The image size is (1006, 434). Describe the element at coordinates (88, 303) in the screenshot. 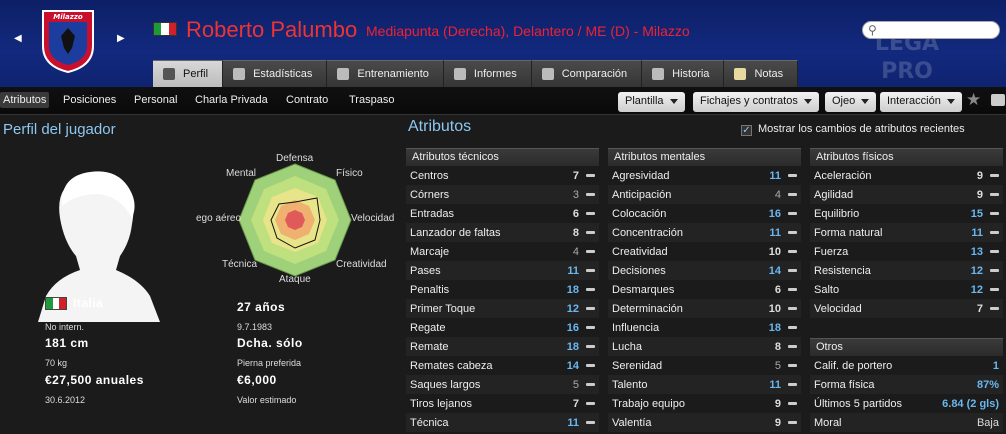

I see `nationality: Italia` at that location.